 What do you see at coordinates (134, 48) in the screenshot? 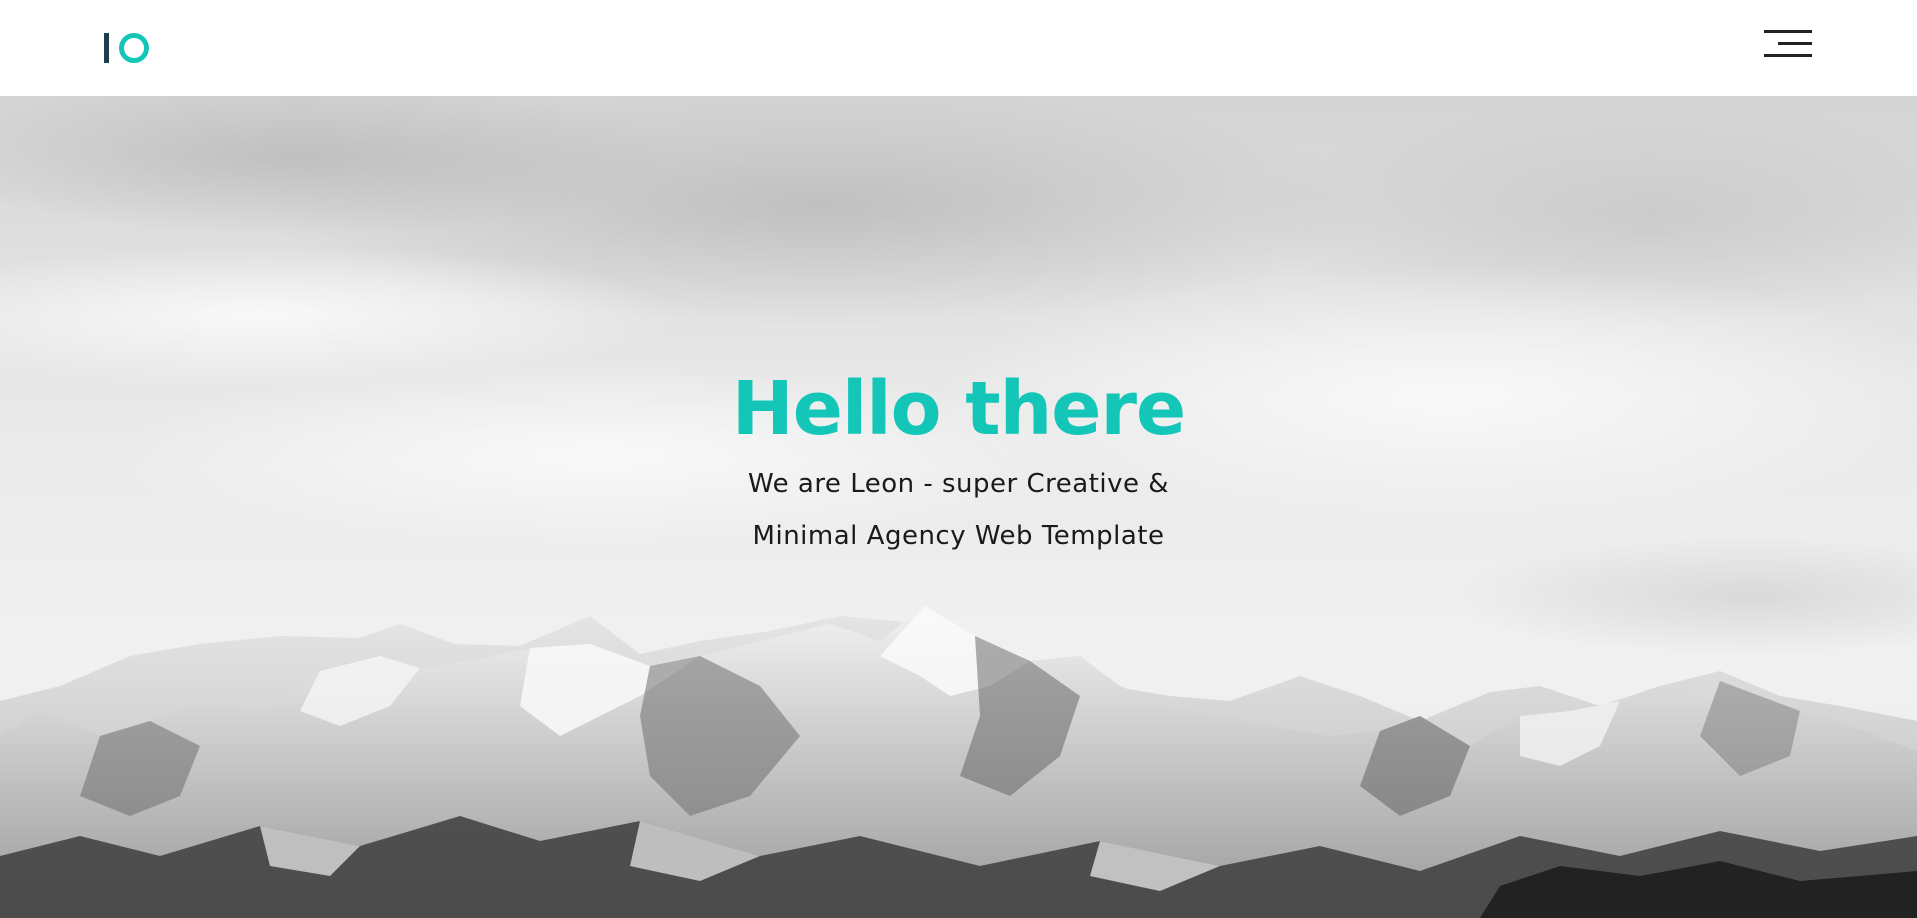
I see `logo-ring-mark` at bounding box center [134, 48].